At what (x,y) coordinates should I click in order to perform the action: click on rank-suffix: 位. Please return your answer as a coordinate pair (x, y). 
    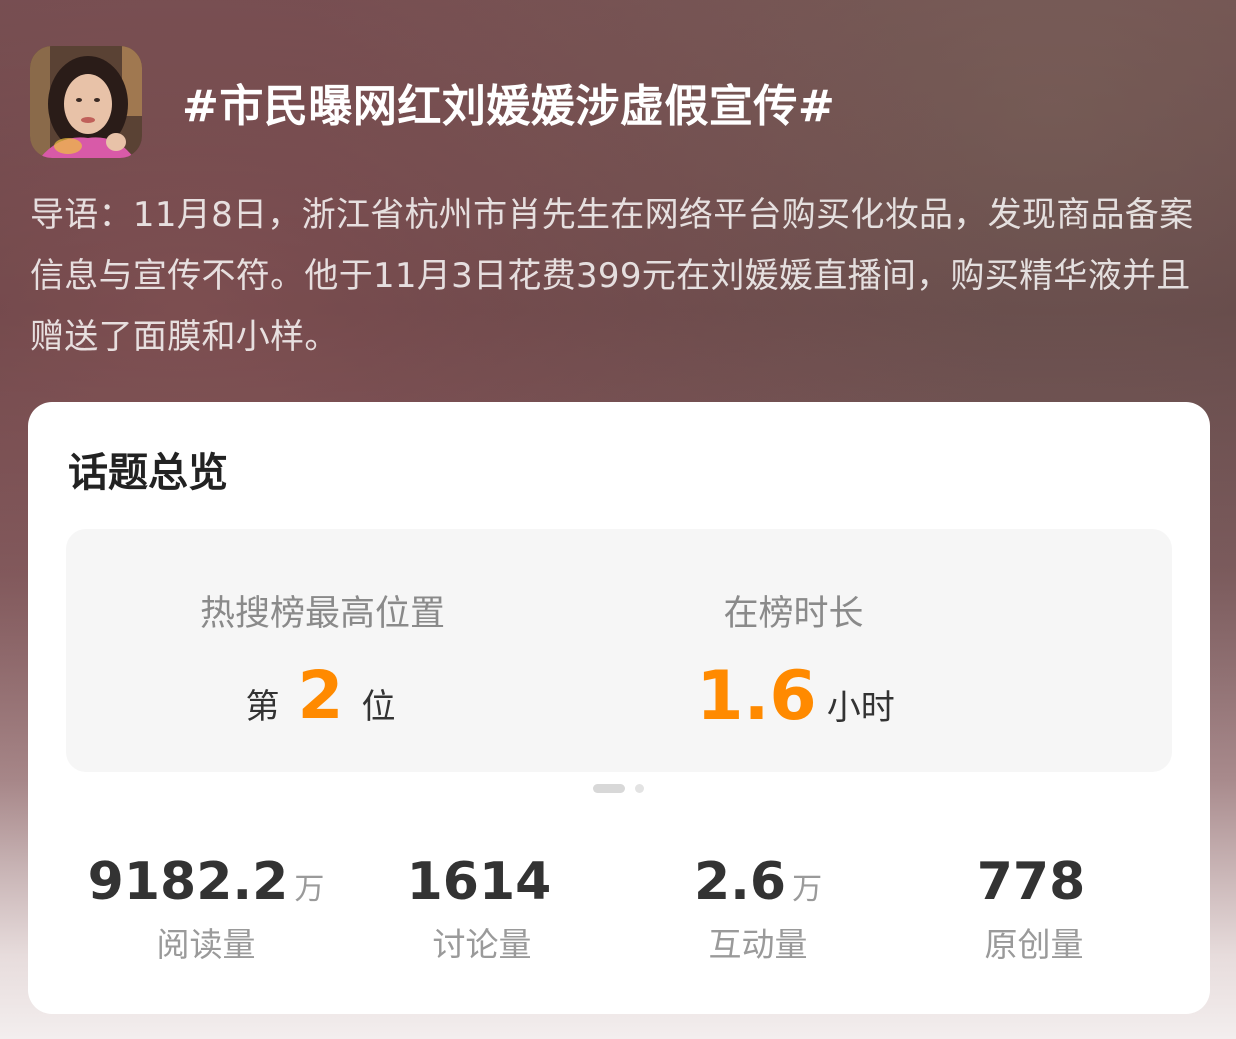
    Looking at the image, I should click on (378, 707).